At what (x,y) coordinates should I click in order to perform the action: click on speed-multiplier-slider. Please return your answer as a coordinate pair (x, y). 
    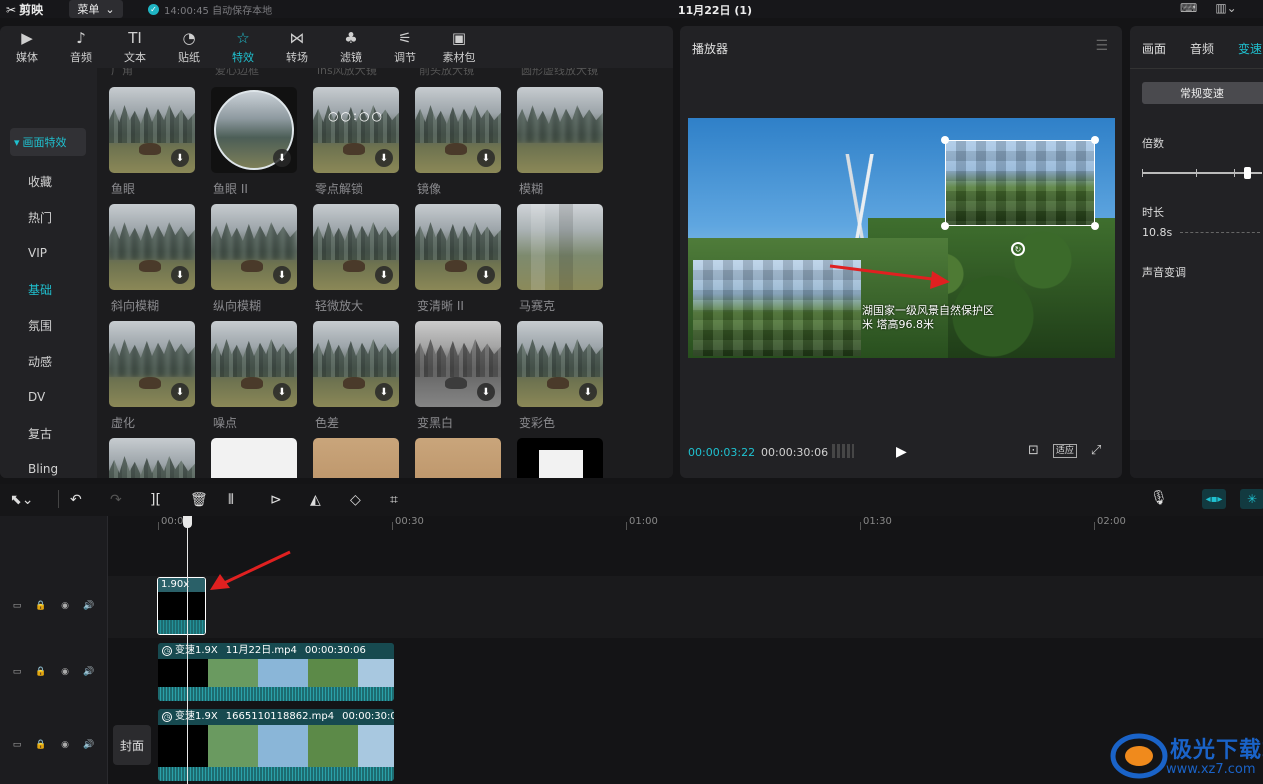
    Looking at the image, I should click on (1202, 173).